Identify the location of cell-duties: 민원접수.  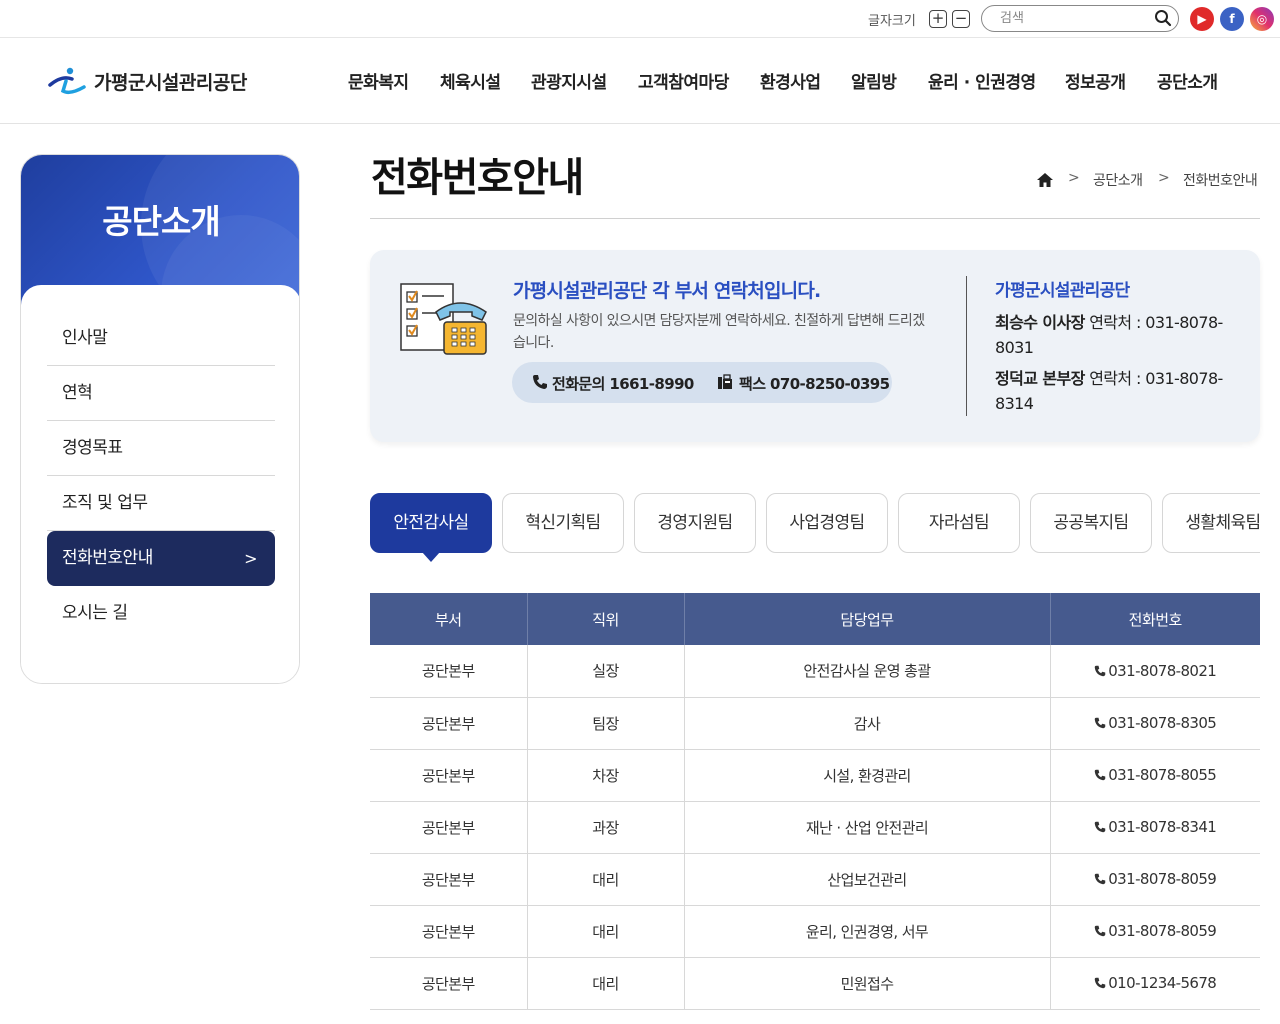
(867, 983).